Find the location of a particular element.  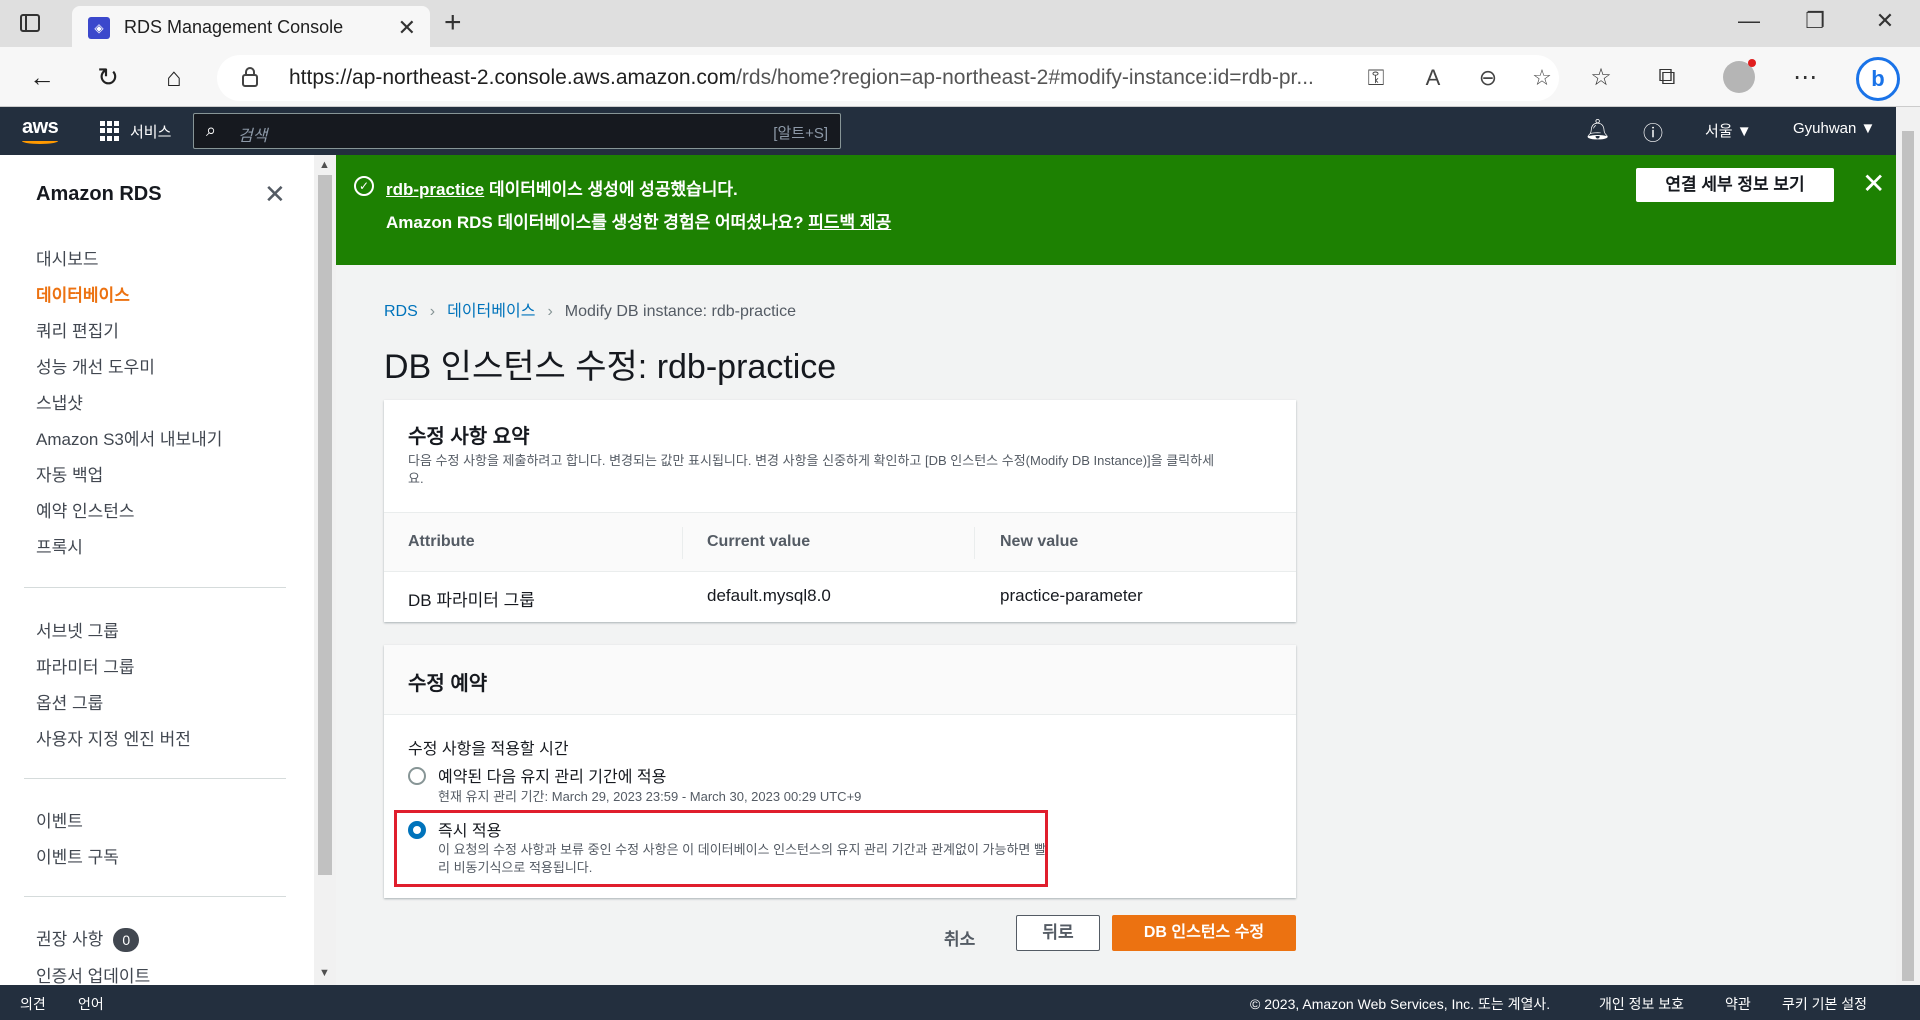

column-header-attribute: Attribute is located at coordinates (441, 541).